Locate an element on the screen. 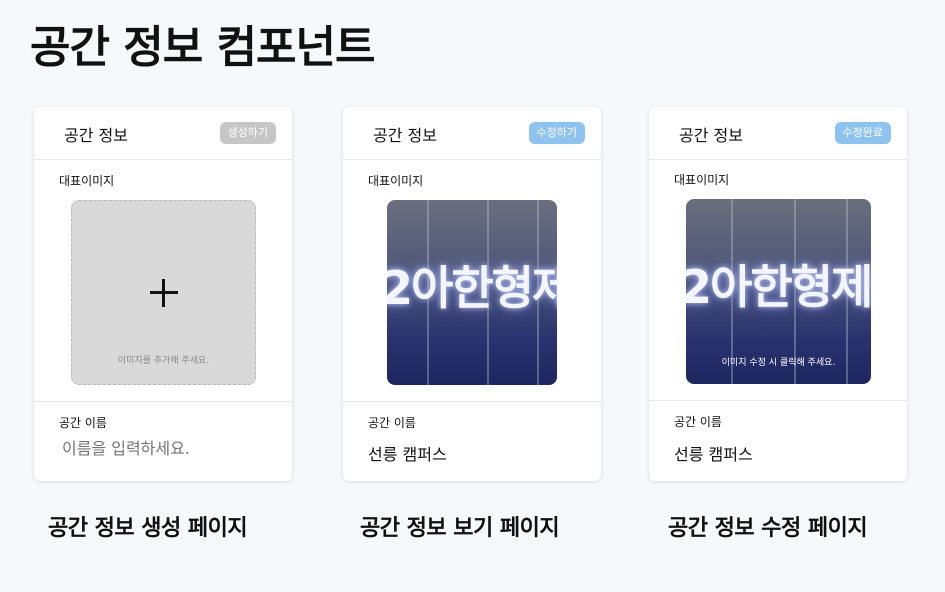 Image resolution: width=945 pixels, height=592 pixels. save-button: 수정완료 is located at coordinates (862, 133).